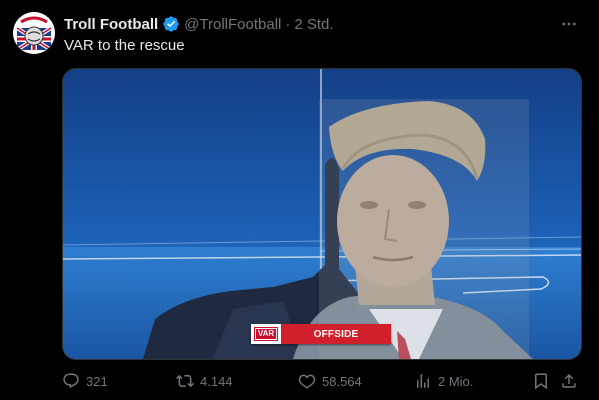 The width and height of the screenshot is (599, 400). I want to click on like-button: 58.564, so click(330, 381).